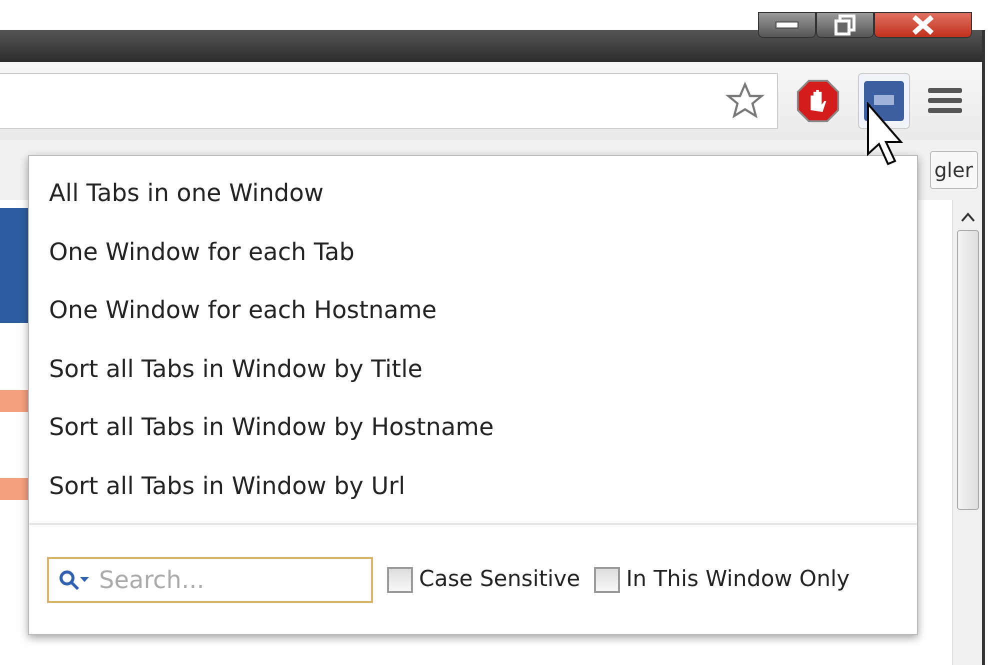  I want to click on menu-item: All Tabs in one Window, so click(473, 193).